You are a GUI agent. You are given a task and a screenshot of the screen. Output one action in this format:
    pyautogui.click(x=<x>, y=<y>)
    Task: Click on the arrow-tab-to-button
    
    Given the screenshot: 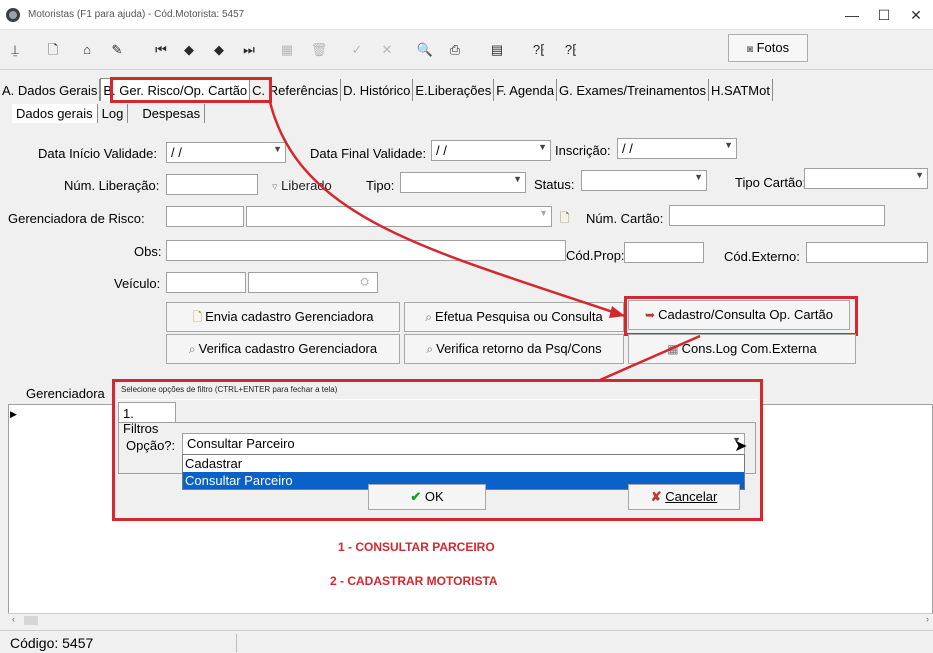 What is the action you would take?
    pyautogui.click(x=447, y=209)
    